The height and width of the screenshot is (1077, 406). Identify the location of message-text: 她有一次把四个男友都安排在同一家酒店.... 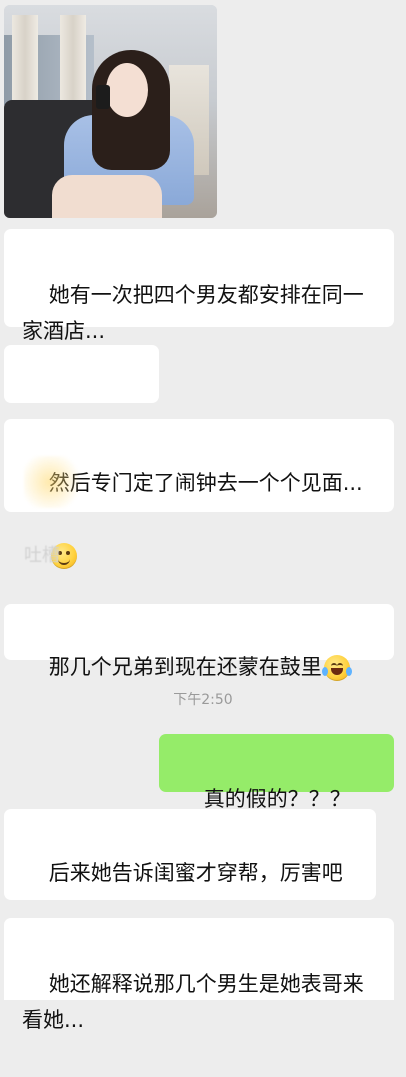
(193, 313).